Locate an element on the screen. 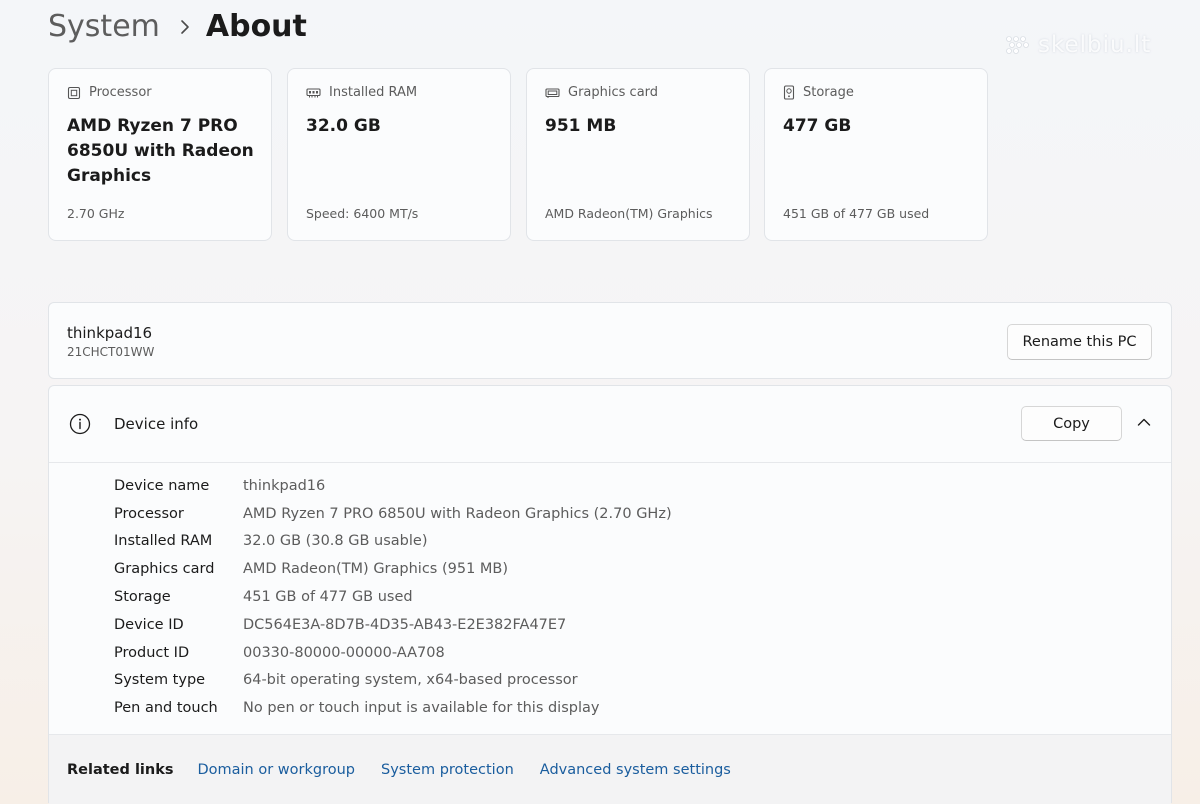 The height and width of the screenshot is (804, 1200). storage-icon is located at coordinates (789, 92).